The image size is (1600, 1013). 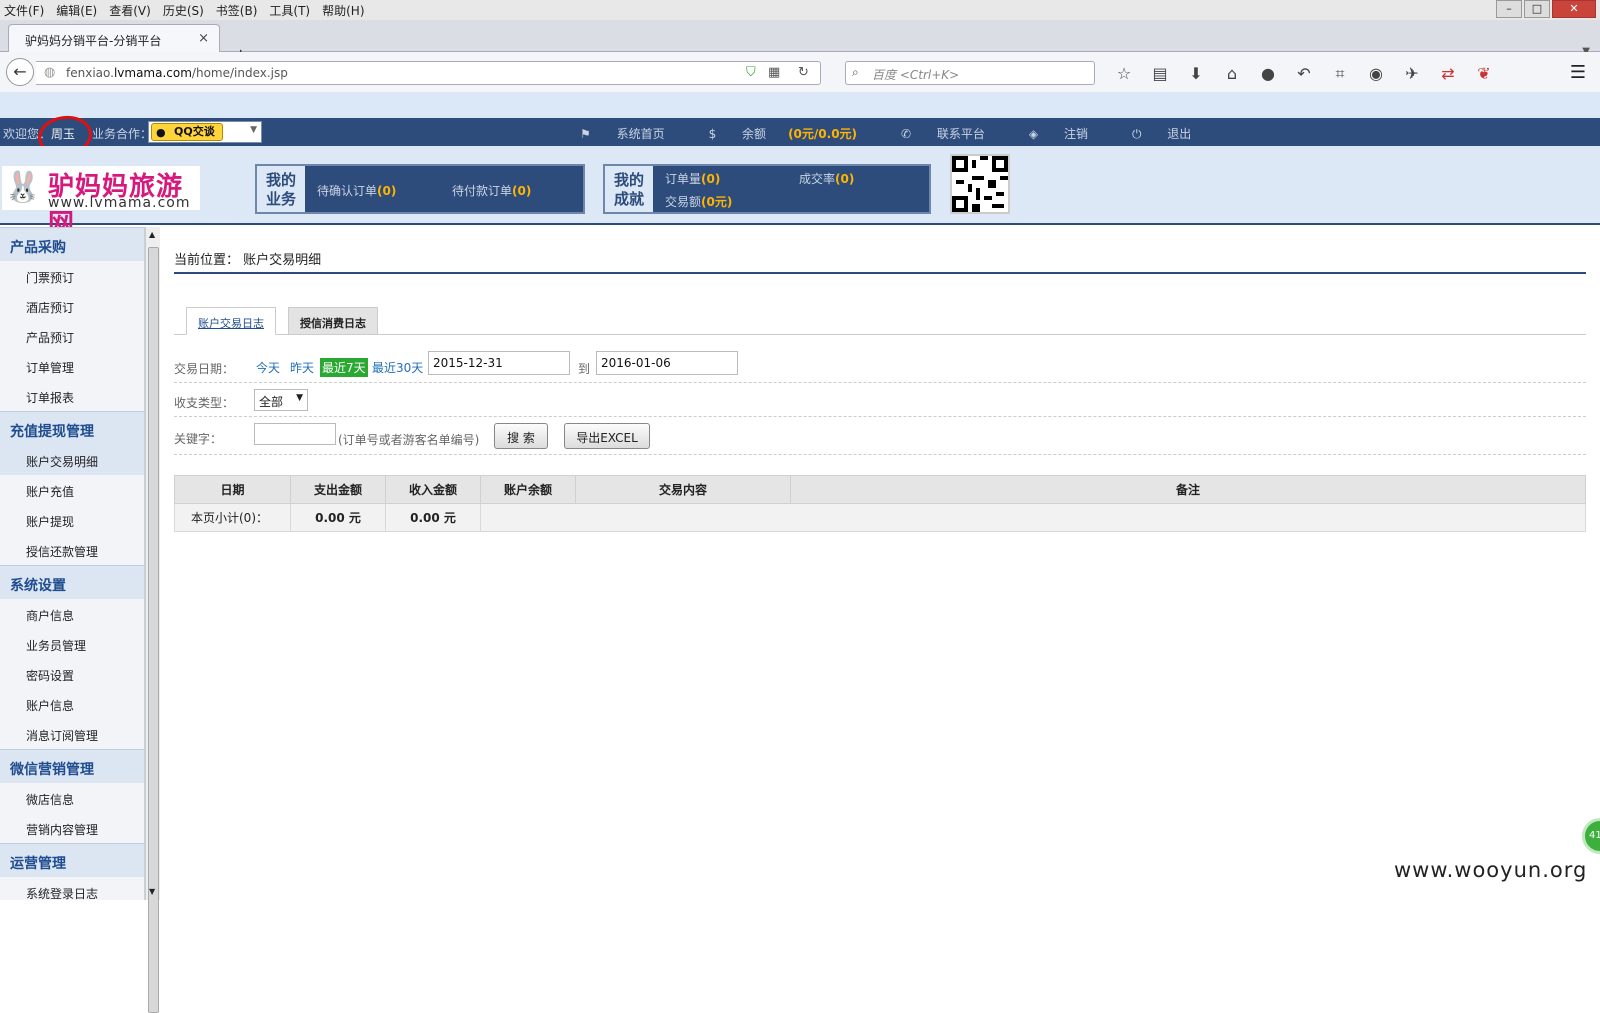 What do you see at coordinates (72, 460) in the screenshot?
I see `sidebar-item-transactions: 账户交易明细` at bounding box center [72, 460].